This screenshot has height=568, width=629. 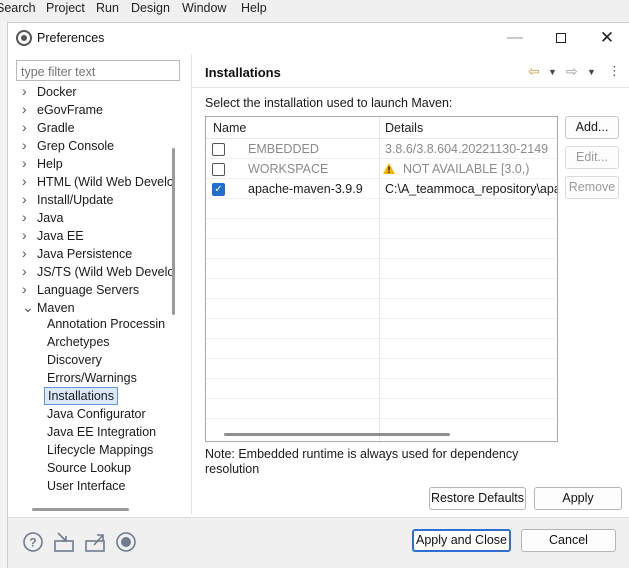 I want to click on menu-search: Search, so click(x=18, y=8).